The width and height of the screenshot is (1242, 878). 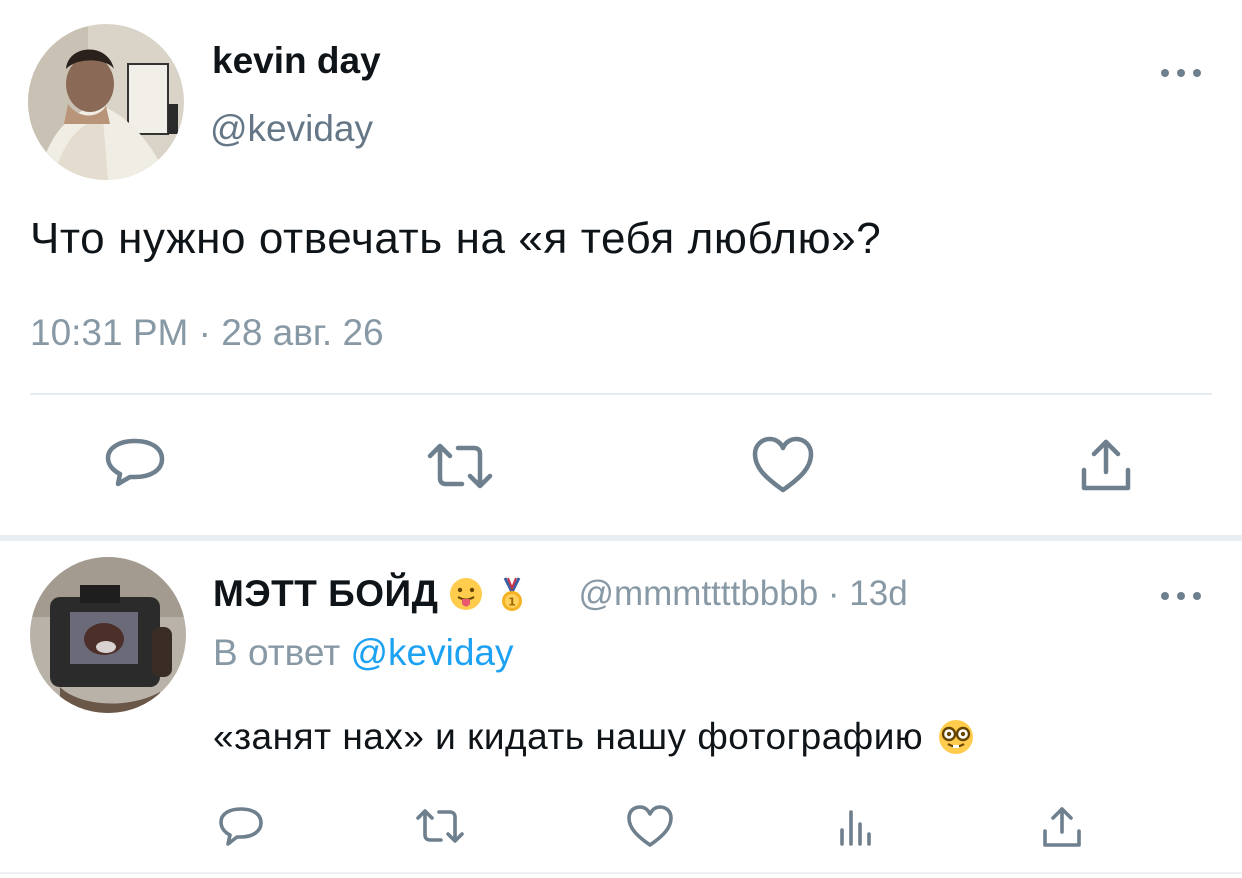 What do you see at coordinates (291, 129) in the screenshot?
I see `author-handle: @keviday` at bounding box center [291, 129].